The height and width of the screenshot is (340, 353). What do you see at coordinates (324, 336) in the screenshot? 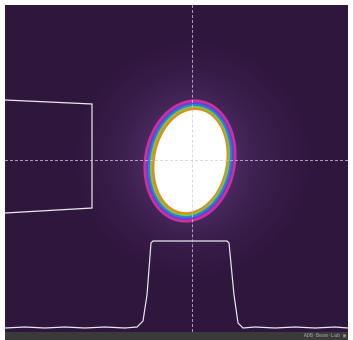
I see `status-bar-text: ADB·Beam·Lab ▣` at bounding box center [324, 336].